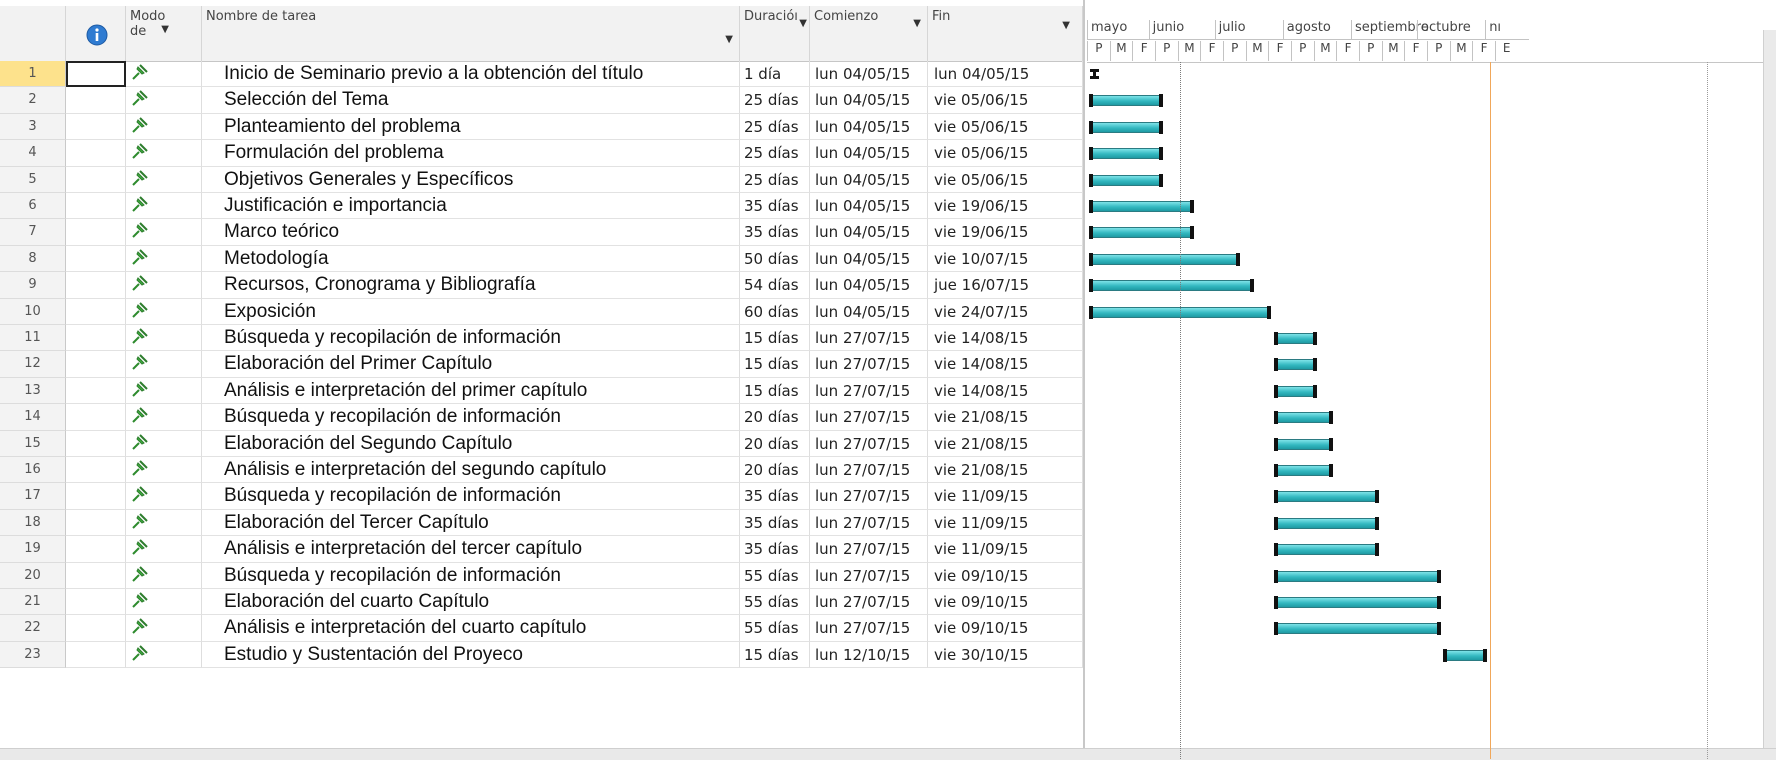  Describe the element at coordinates (33, 655) in the screenshot. I see `row-number: 23` at that location.